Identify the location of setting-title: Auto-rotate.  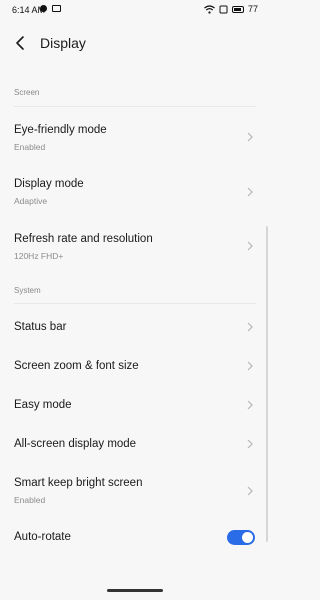
(42, 537).